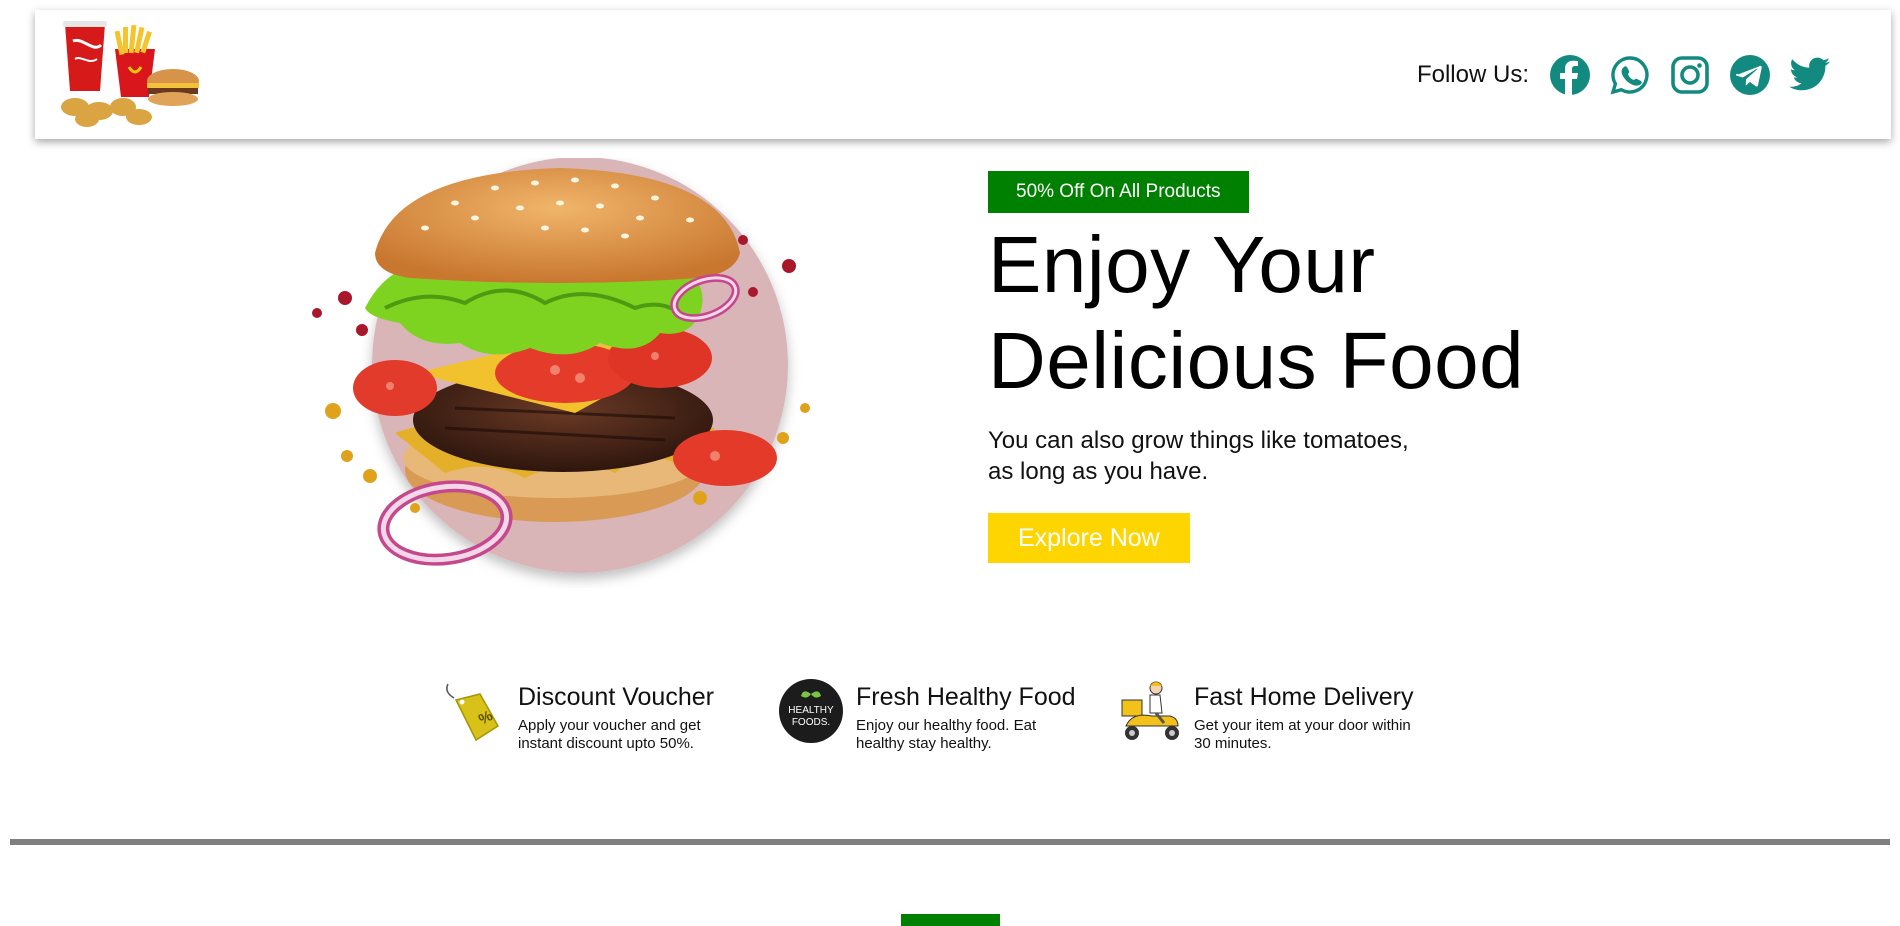  What do you see at coordinates (950, 920) in the screenshot?
I see `section-heading-tab` at bounding box center [950, 920].